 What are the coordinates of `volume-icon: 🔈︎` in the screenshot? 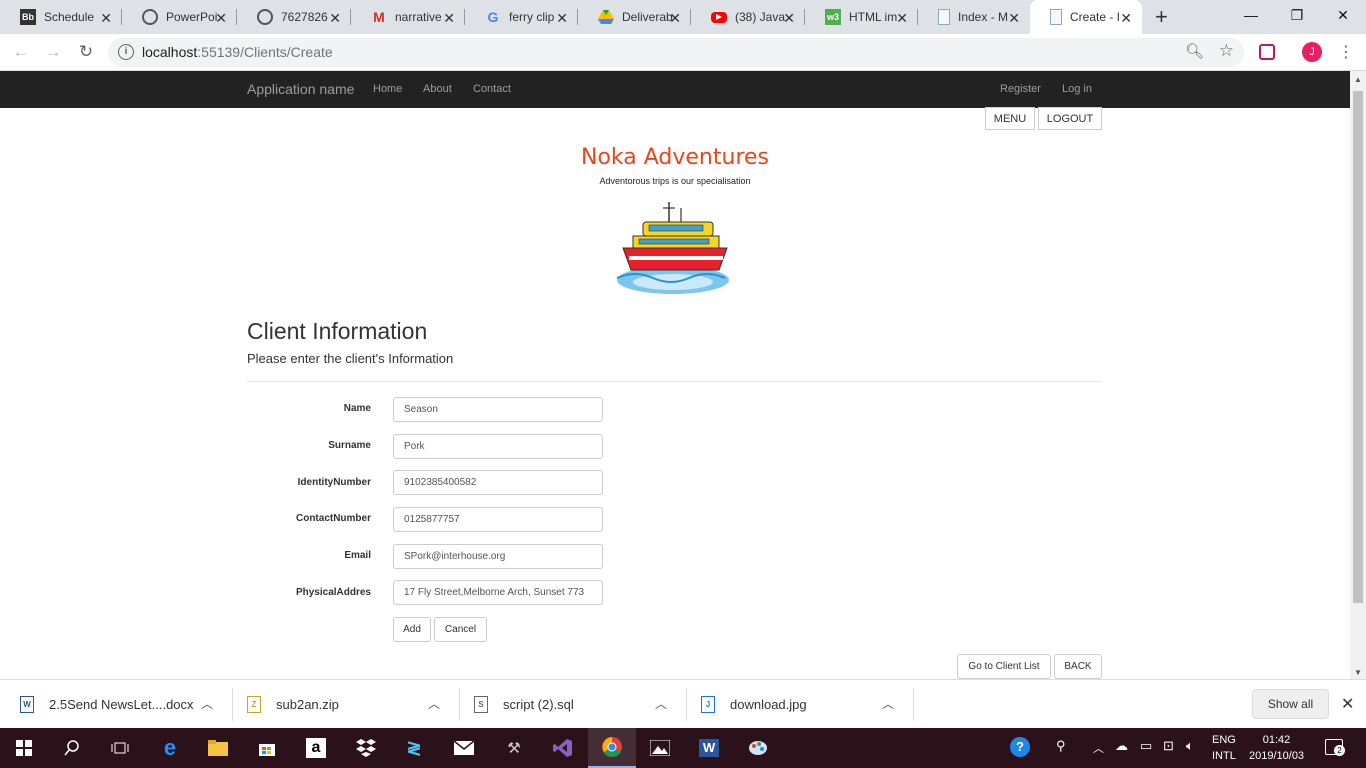 It's located at (1190, 746).